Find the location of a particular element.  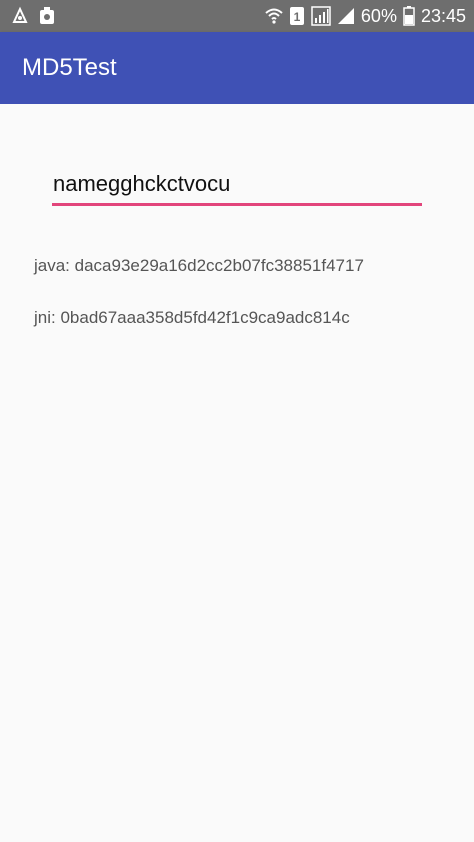

clock: 23:45 is located at coordinates (443, 16).